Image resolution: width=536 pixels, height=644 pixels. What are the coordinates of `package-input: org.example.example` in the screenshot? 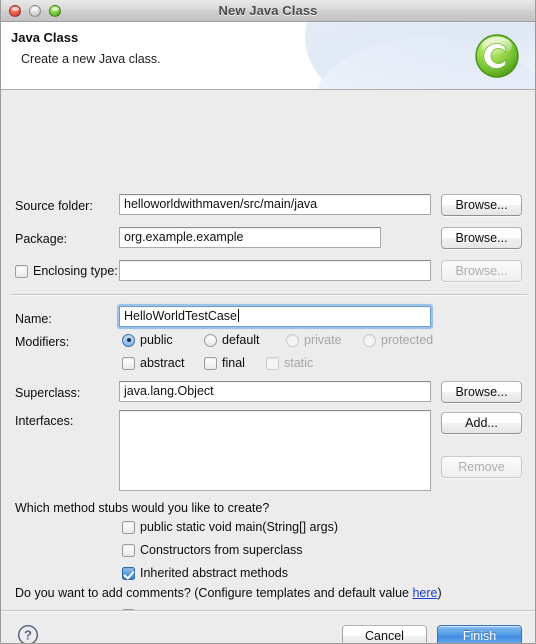 It's located at (250, 237).